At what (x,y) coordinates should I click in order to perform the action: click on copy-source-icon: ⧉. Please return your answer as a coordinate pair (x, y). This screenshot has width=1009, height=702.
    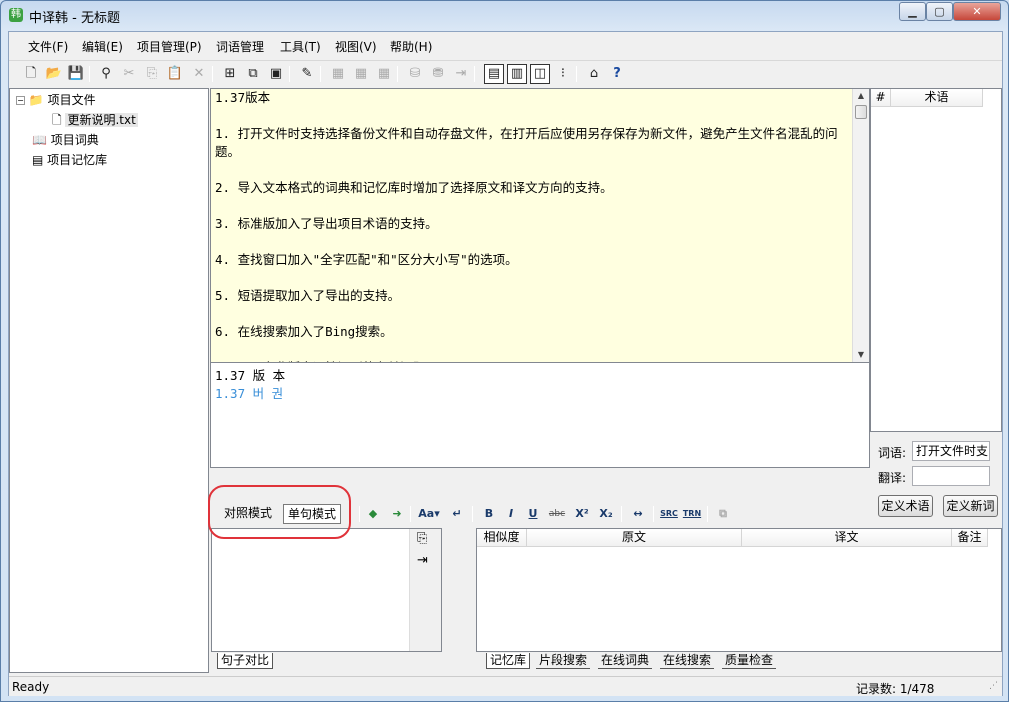
    Looking at the image, I should click on (723, 514).